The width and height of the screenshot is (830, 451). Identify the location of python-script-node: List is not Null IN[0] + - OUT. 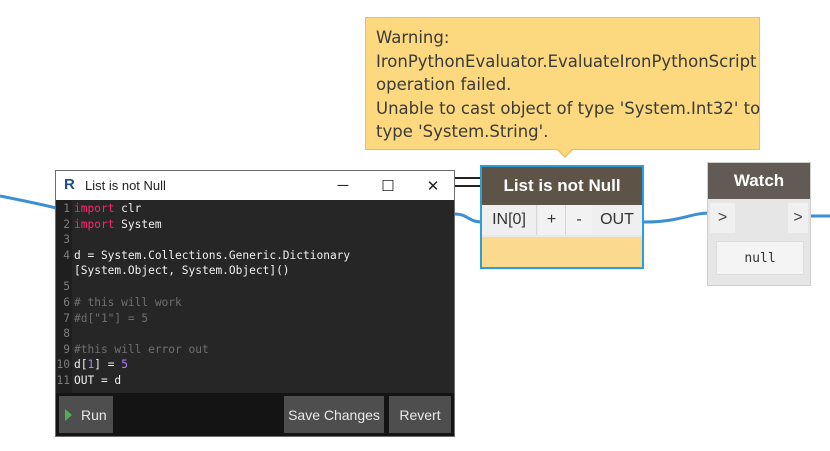
(562, 217).